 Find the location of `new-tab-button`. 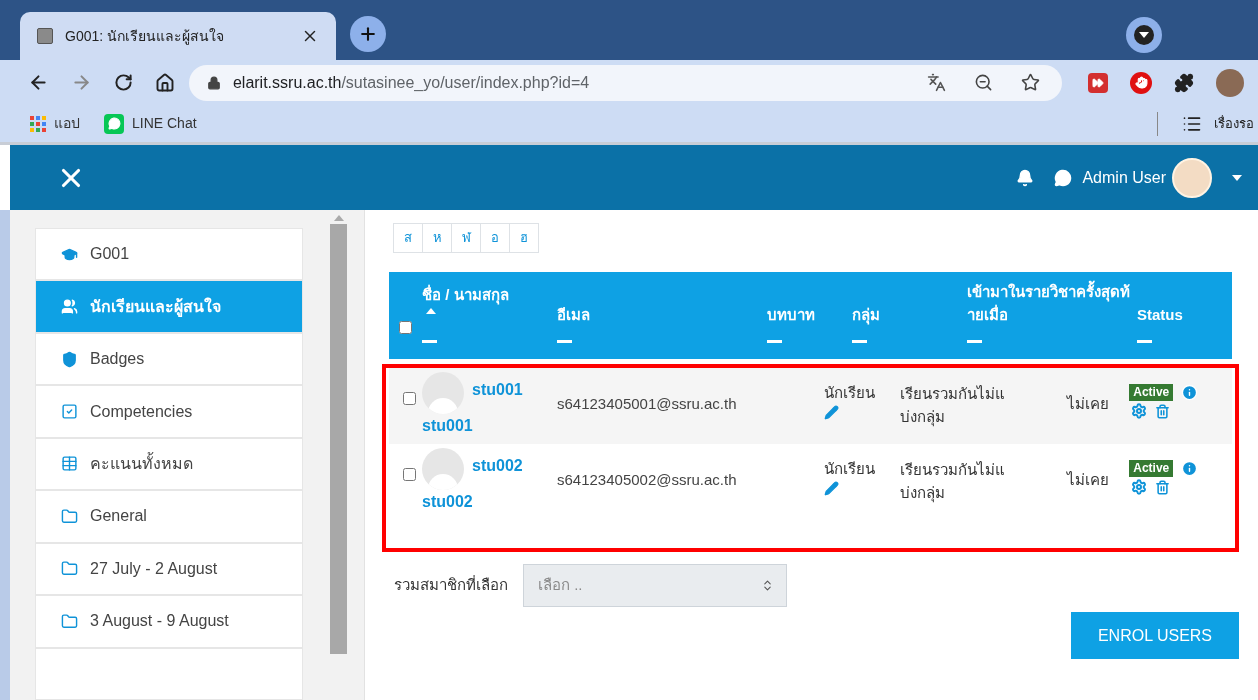

new-tab-button is located at coordinates (368, 34).